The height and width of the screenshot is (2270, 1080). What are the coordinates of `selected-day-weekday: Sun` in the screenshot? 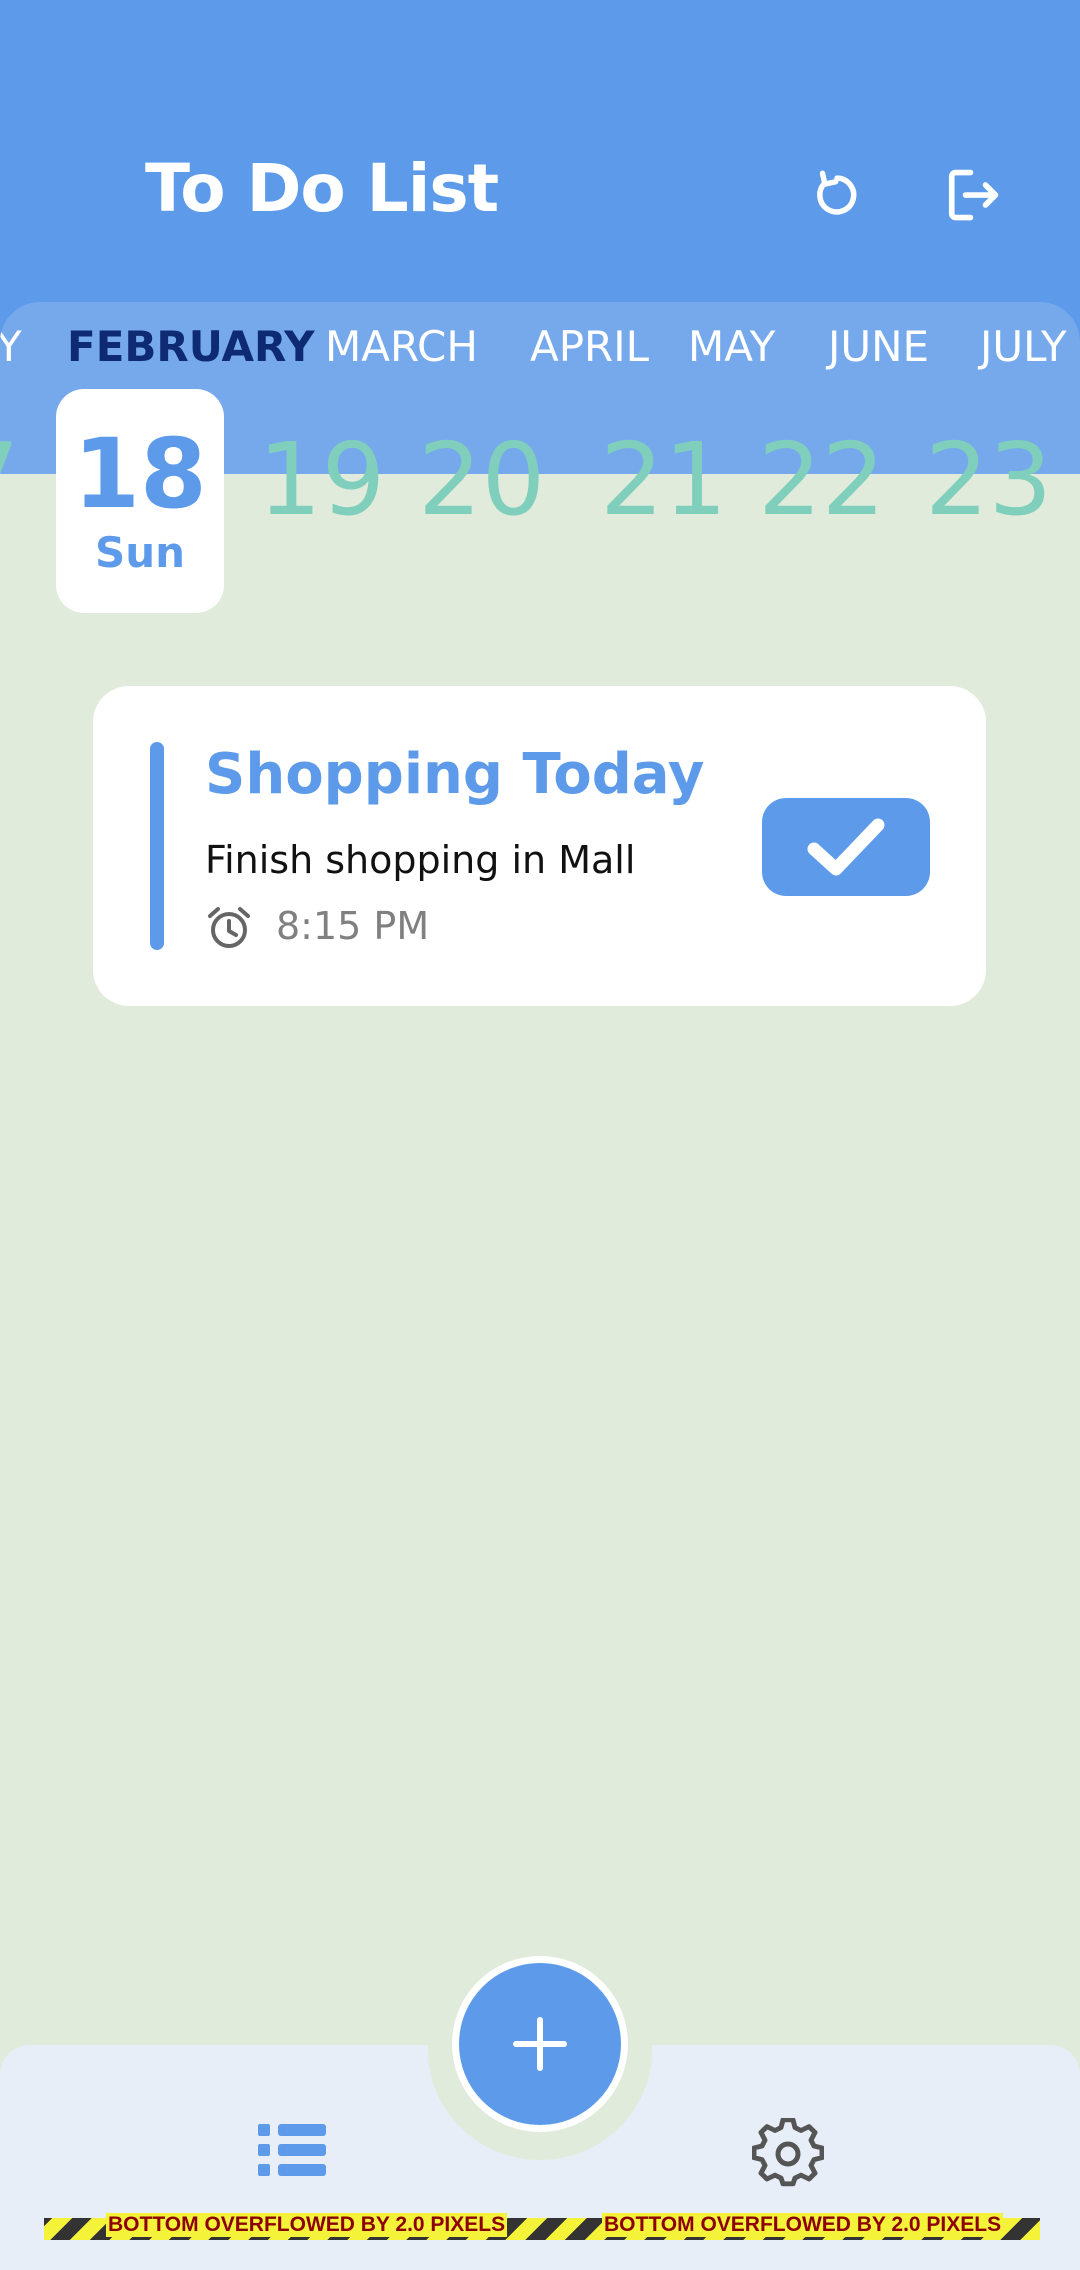 It's located at (140, 552).